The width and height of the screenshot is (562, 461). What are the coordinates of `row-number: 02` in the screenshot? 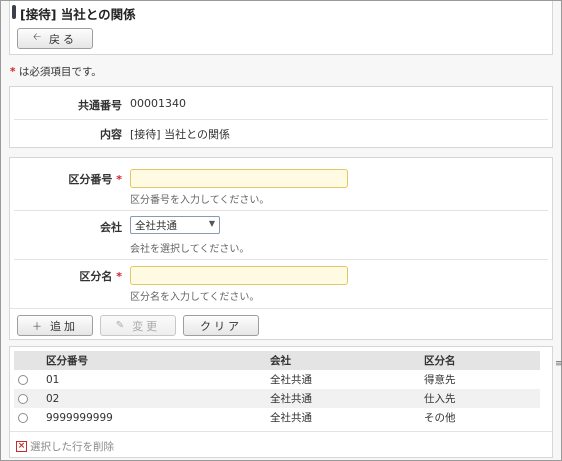 It's located at (154, 398).